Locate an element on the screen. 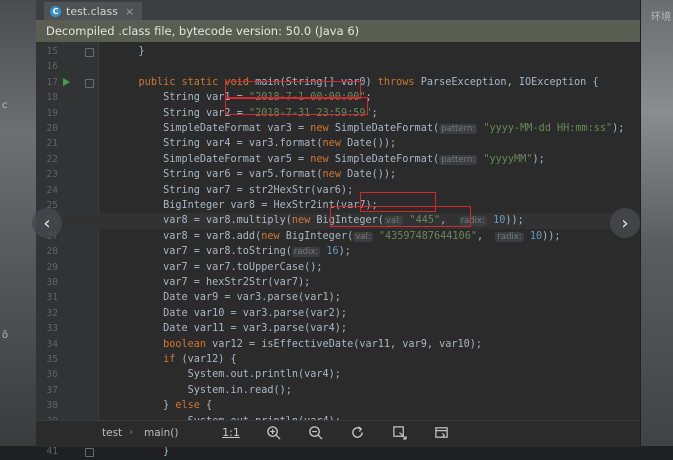 This screenshot has height=460, width=673. code-token: String var2 = is located at coordinates (181, 113).